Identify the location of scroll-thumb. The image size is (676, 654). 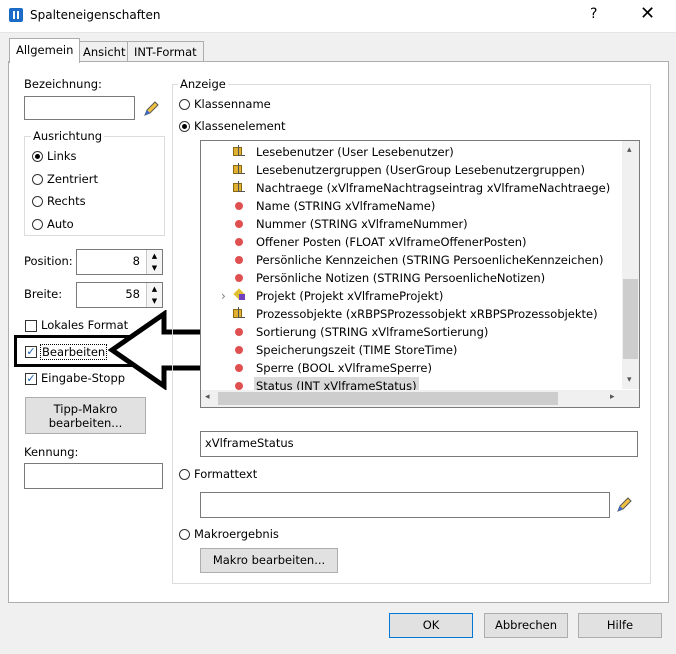
(630, 319).